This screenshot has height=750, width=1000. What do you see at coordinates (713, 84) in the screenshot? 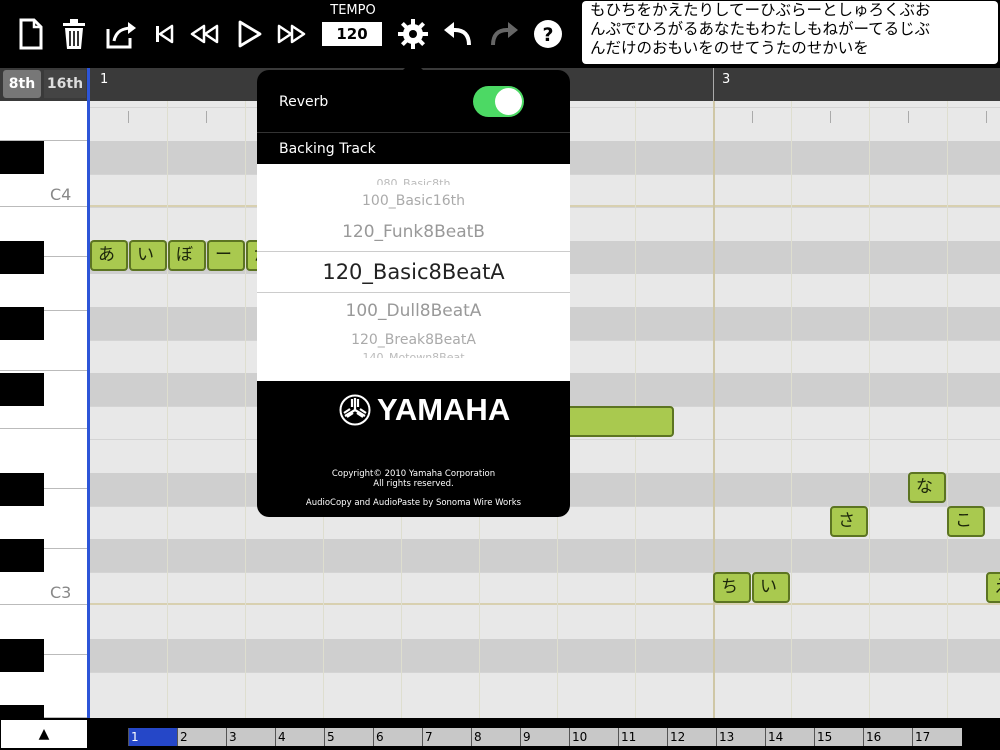
I see `measure-divider` at bounding box center [713, 84].